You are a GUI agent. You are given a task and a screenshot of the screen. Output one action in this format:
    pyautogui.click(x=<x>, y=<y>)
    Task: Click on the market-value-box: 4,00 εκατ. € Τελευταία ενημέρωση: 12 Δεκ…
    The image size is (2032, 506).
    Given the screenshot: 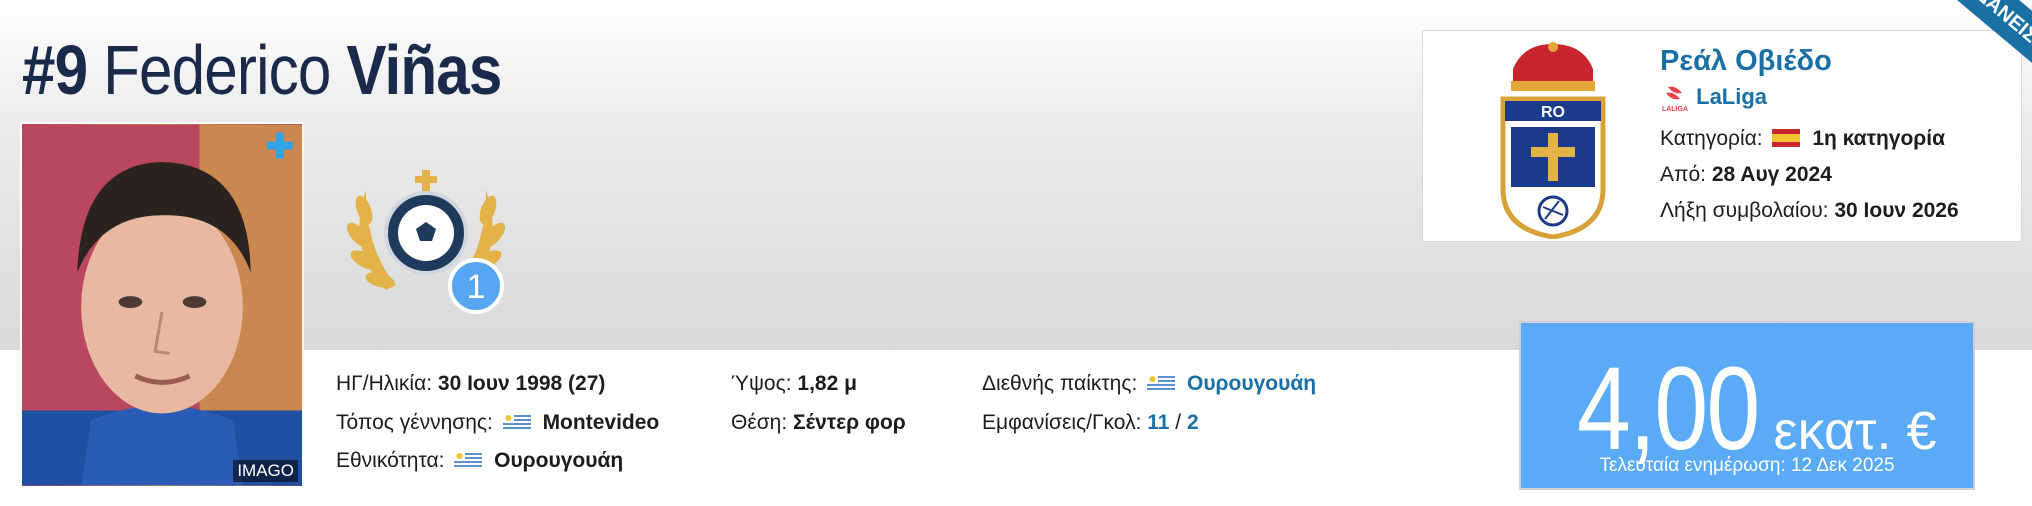 What is the action you would take?
    pyautogui.click(x=1747, y=405)
    